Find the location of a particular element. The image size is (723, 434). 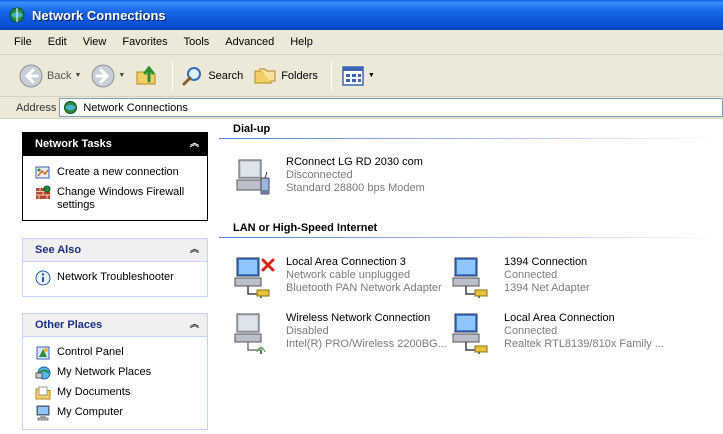

link-network-troubleshooter: Network Troubleshooter is located at coordinates (121, 280).